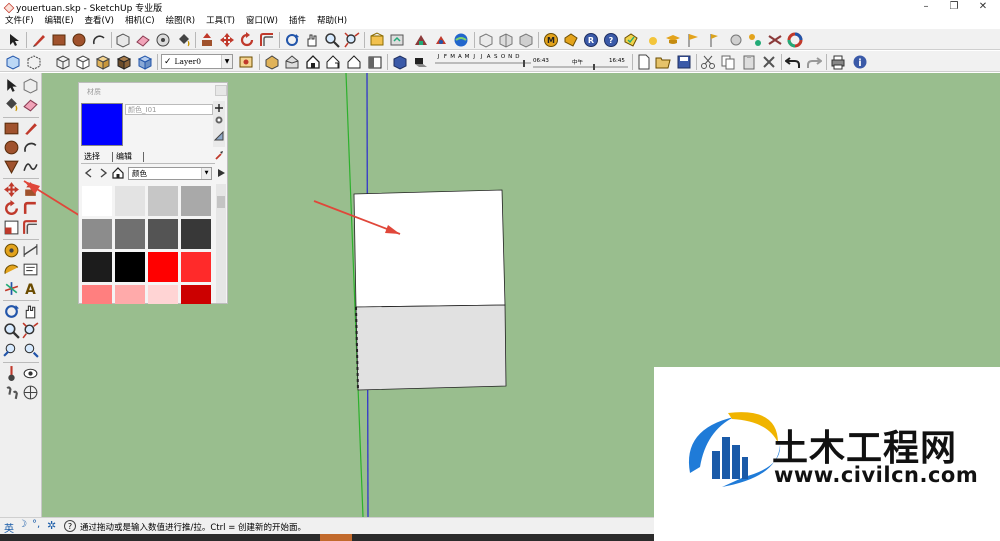 The width and height of the screenshot is (1000, 541). What do you see at coordinates (734, 449) in the screenshot?
I see `civil-engineering-logo-mark` at bounding box center [734, 449].